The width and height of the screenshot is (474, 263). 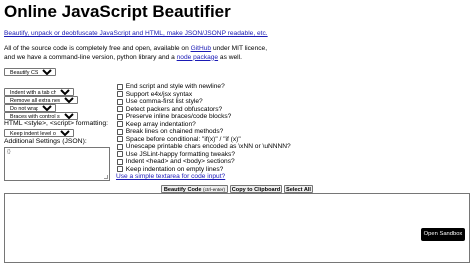 I want to click on simple-textarea-link: Use a simple textarea for code input?, so click(x=170, y=177).